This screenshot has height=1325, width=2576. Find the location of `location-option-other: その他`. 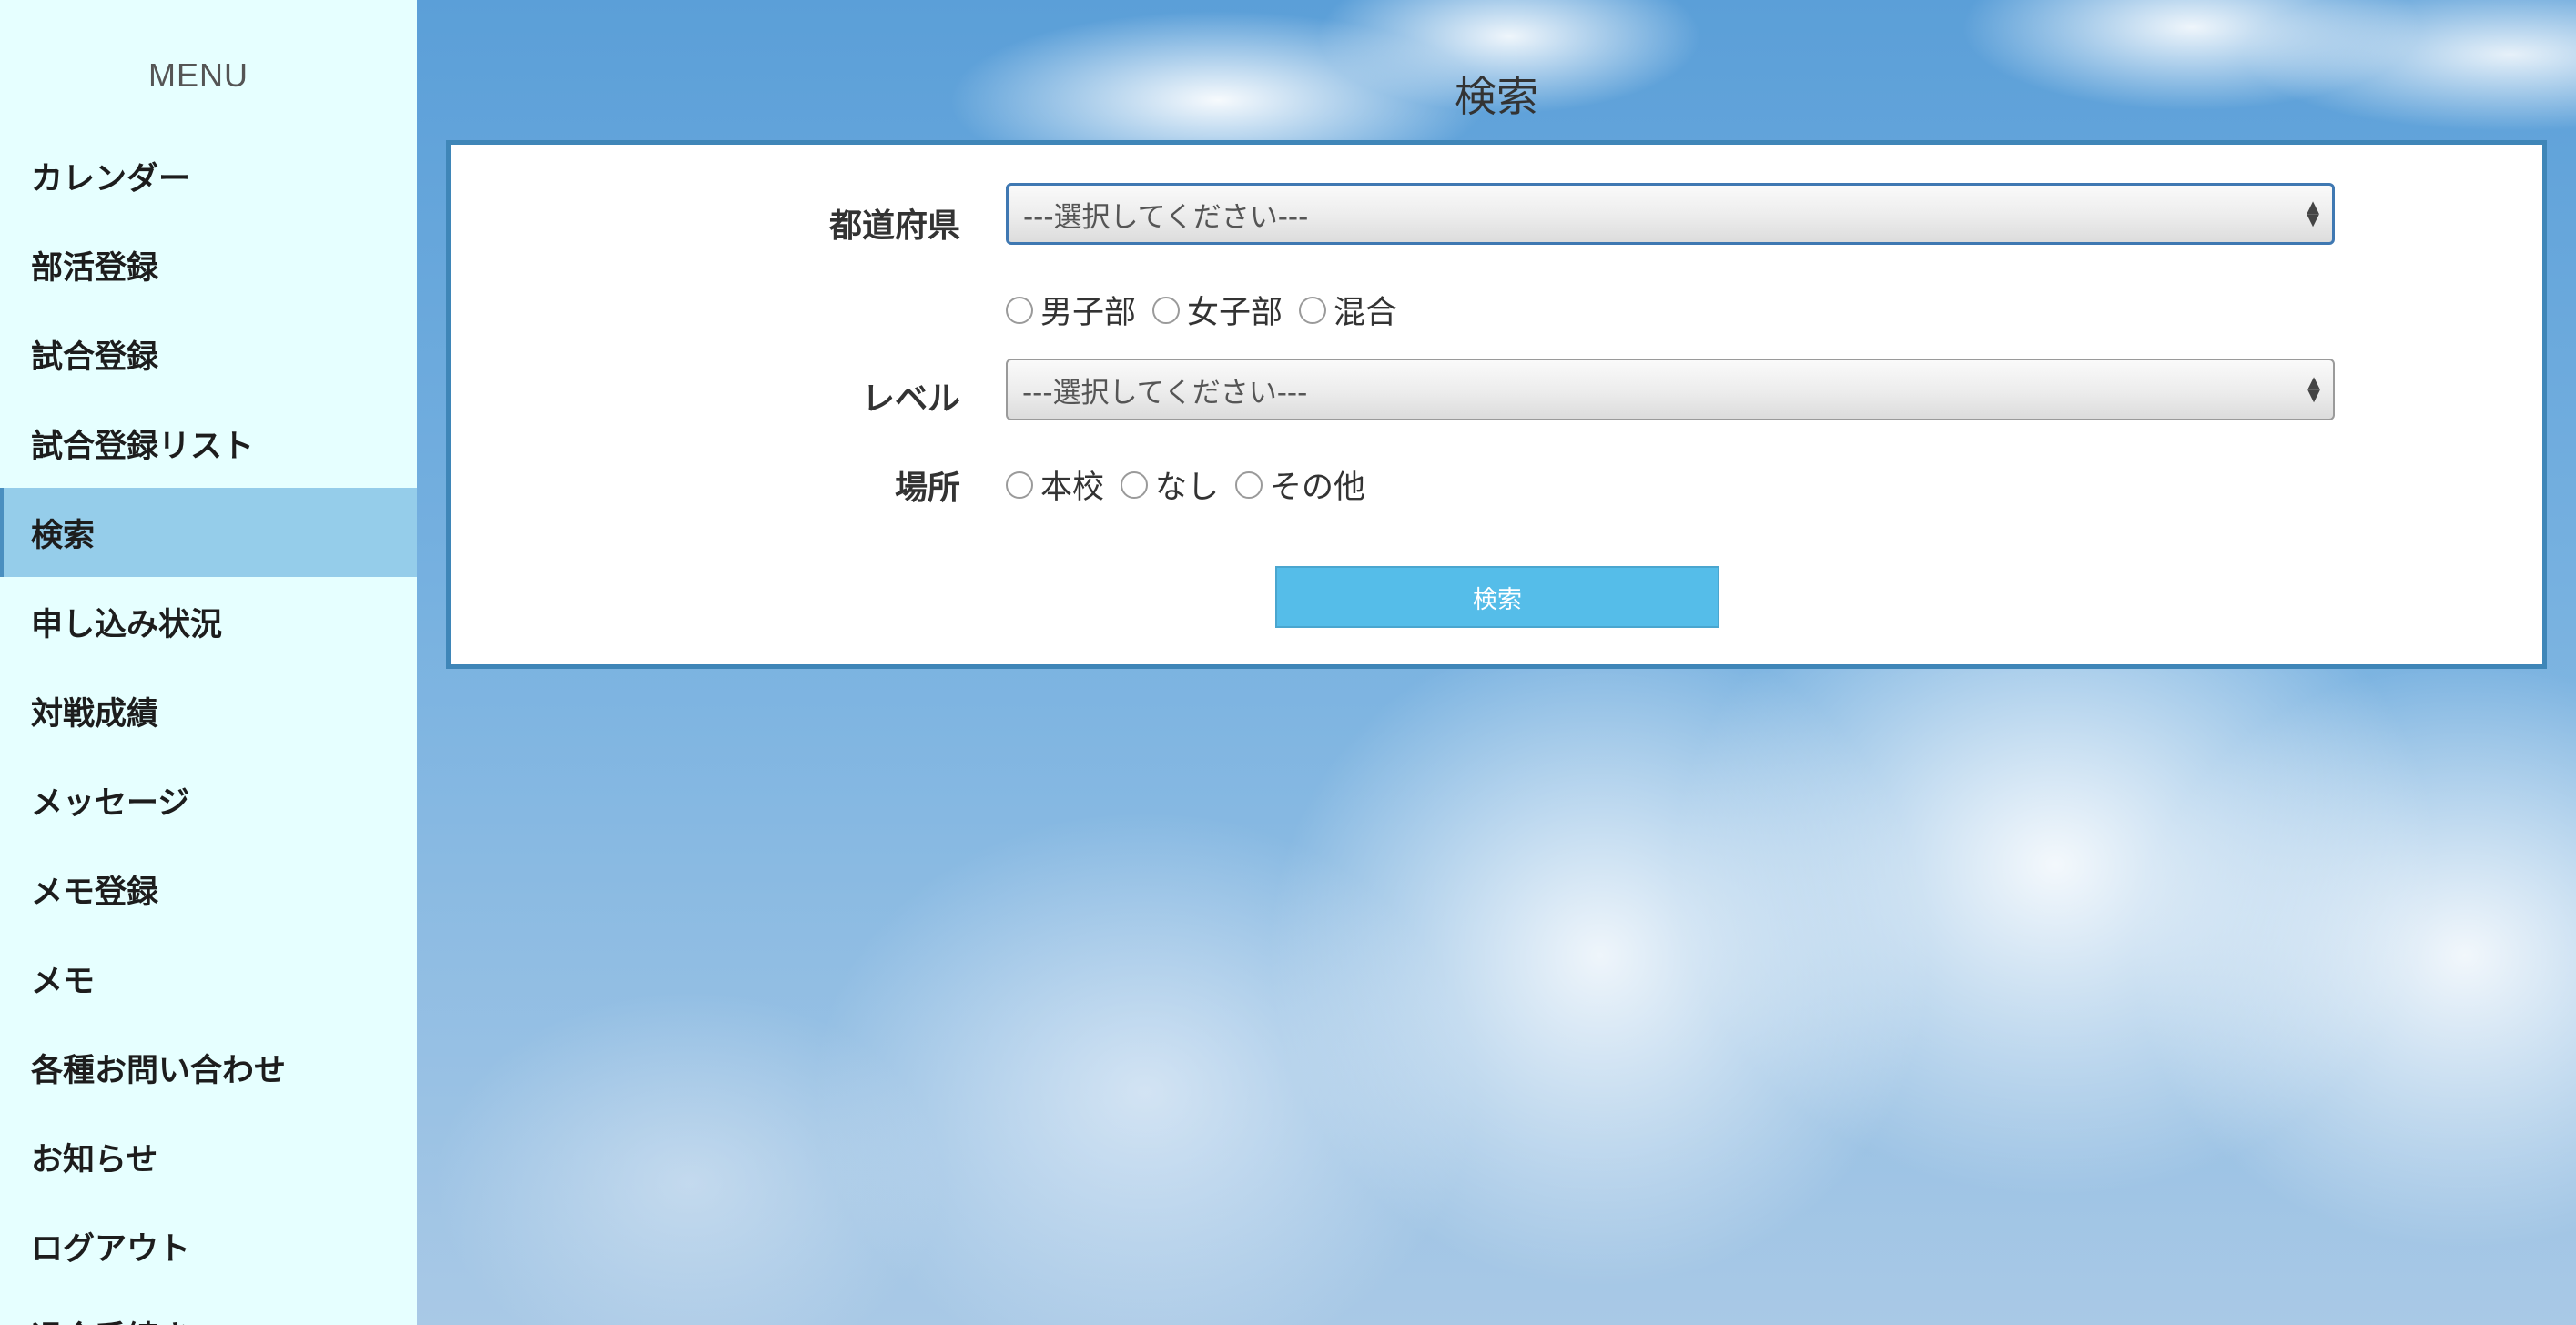

location-option-other: その他 is located at coordinates (1300, 484).